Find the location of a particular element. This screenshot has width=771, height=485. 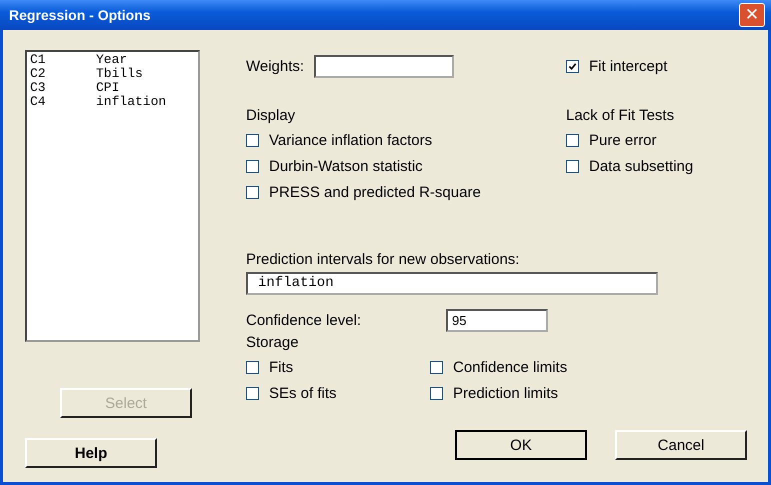

column-item: C4 inflation is located at coordinates (112, 102).